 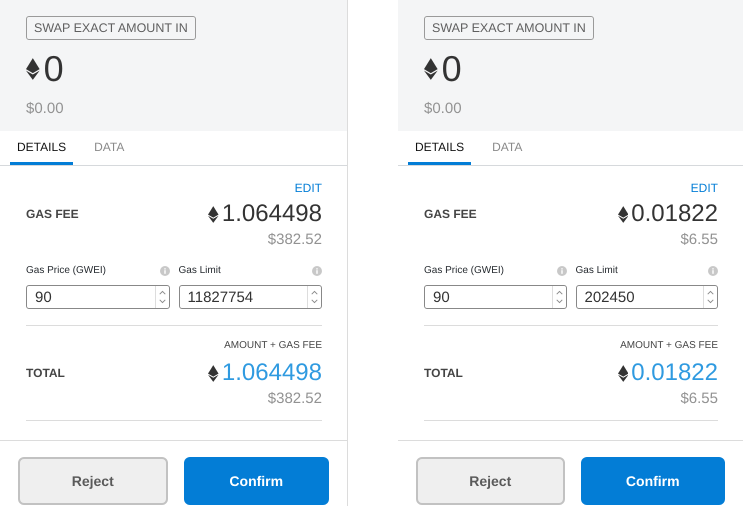 I want to click on gas-fee-fiat: $6.55, so click(x=699, y=239).